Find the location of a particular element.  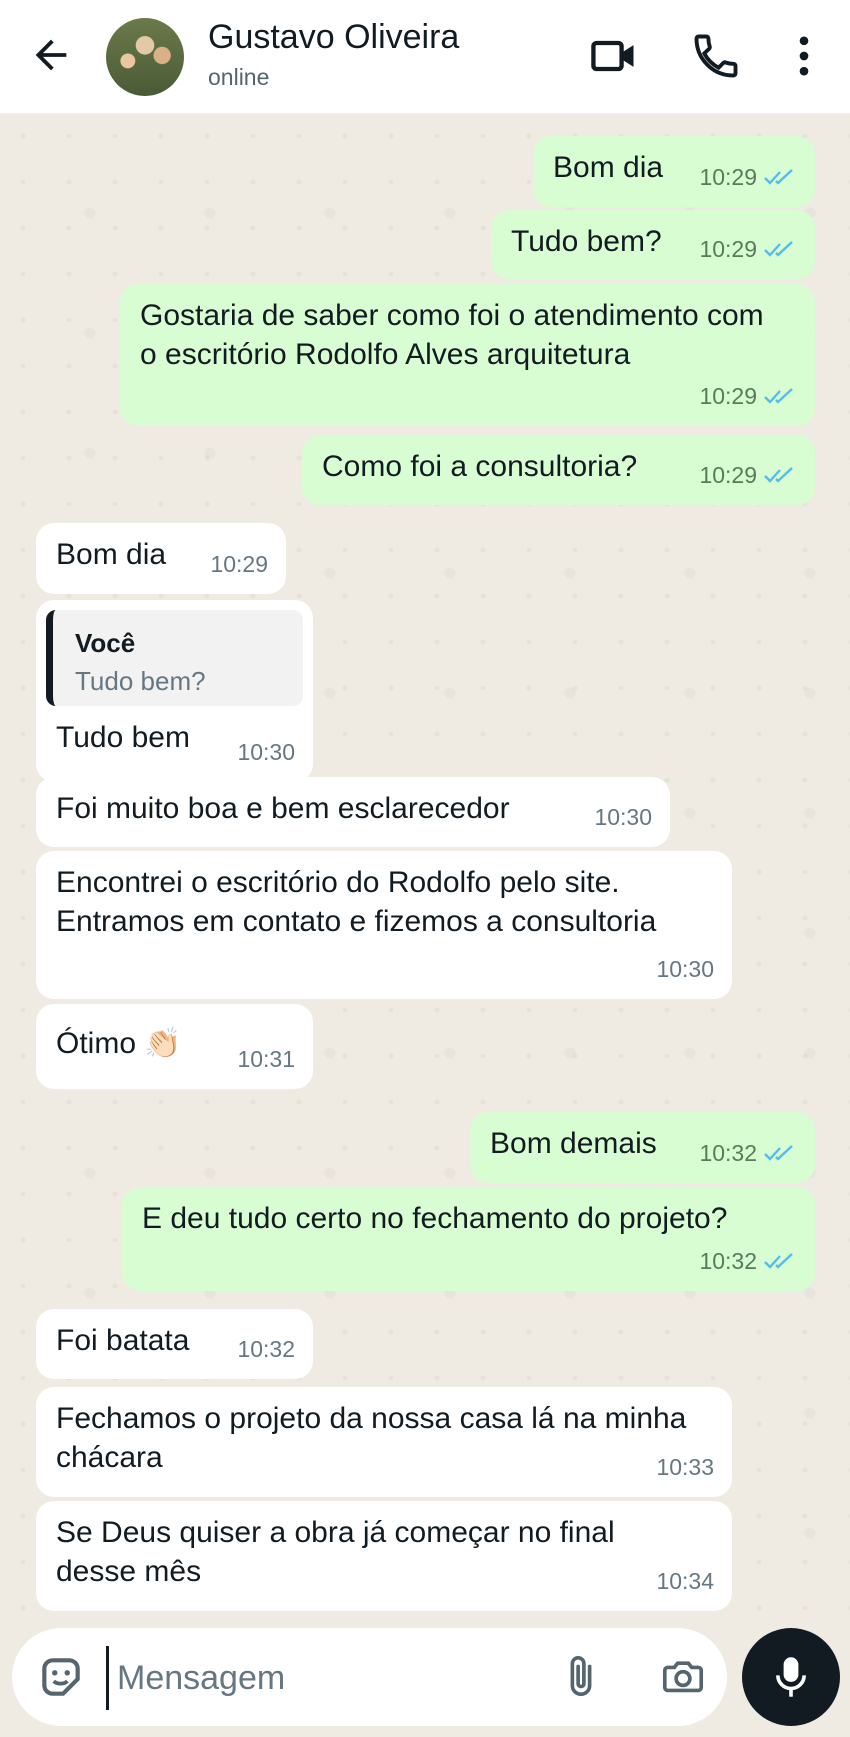

message-incoming: Foi muito boa e bem esclarecedor 10:30 is located at coordinates (353, 812).